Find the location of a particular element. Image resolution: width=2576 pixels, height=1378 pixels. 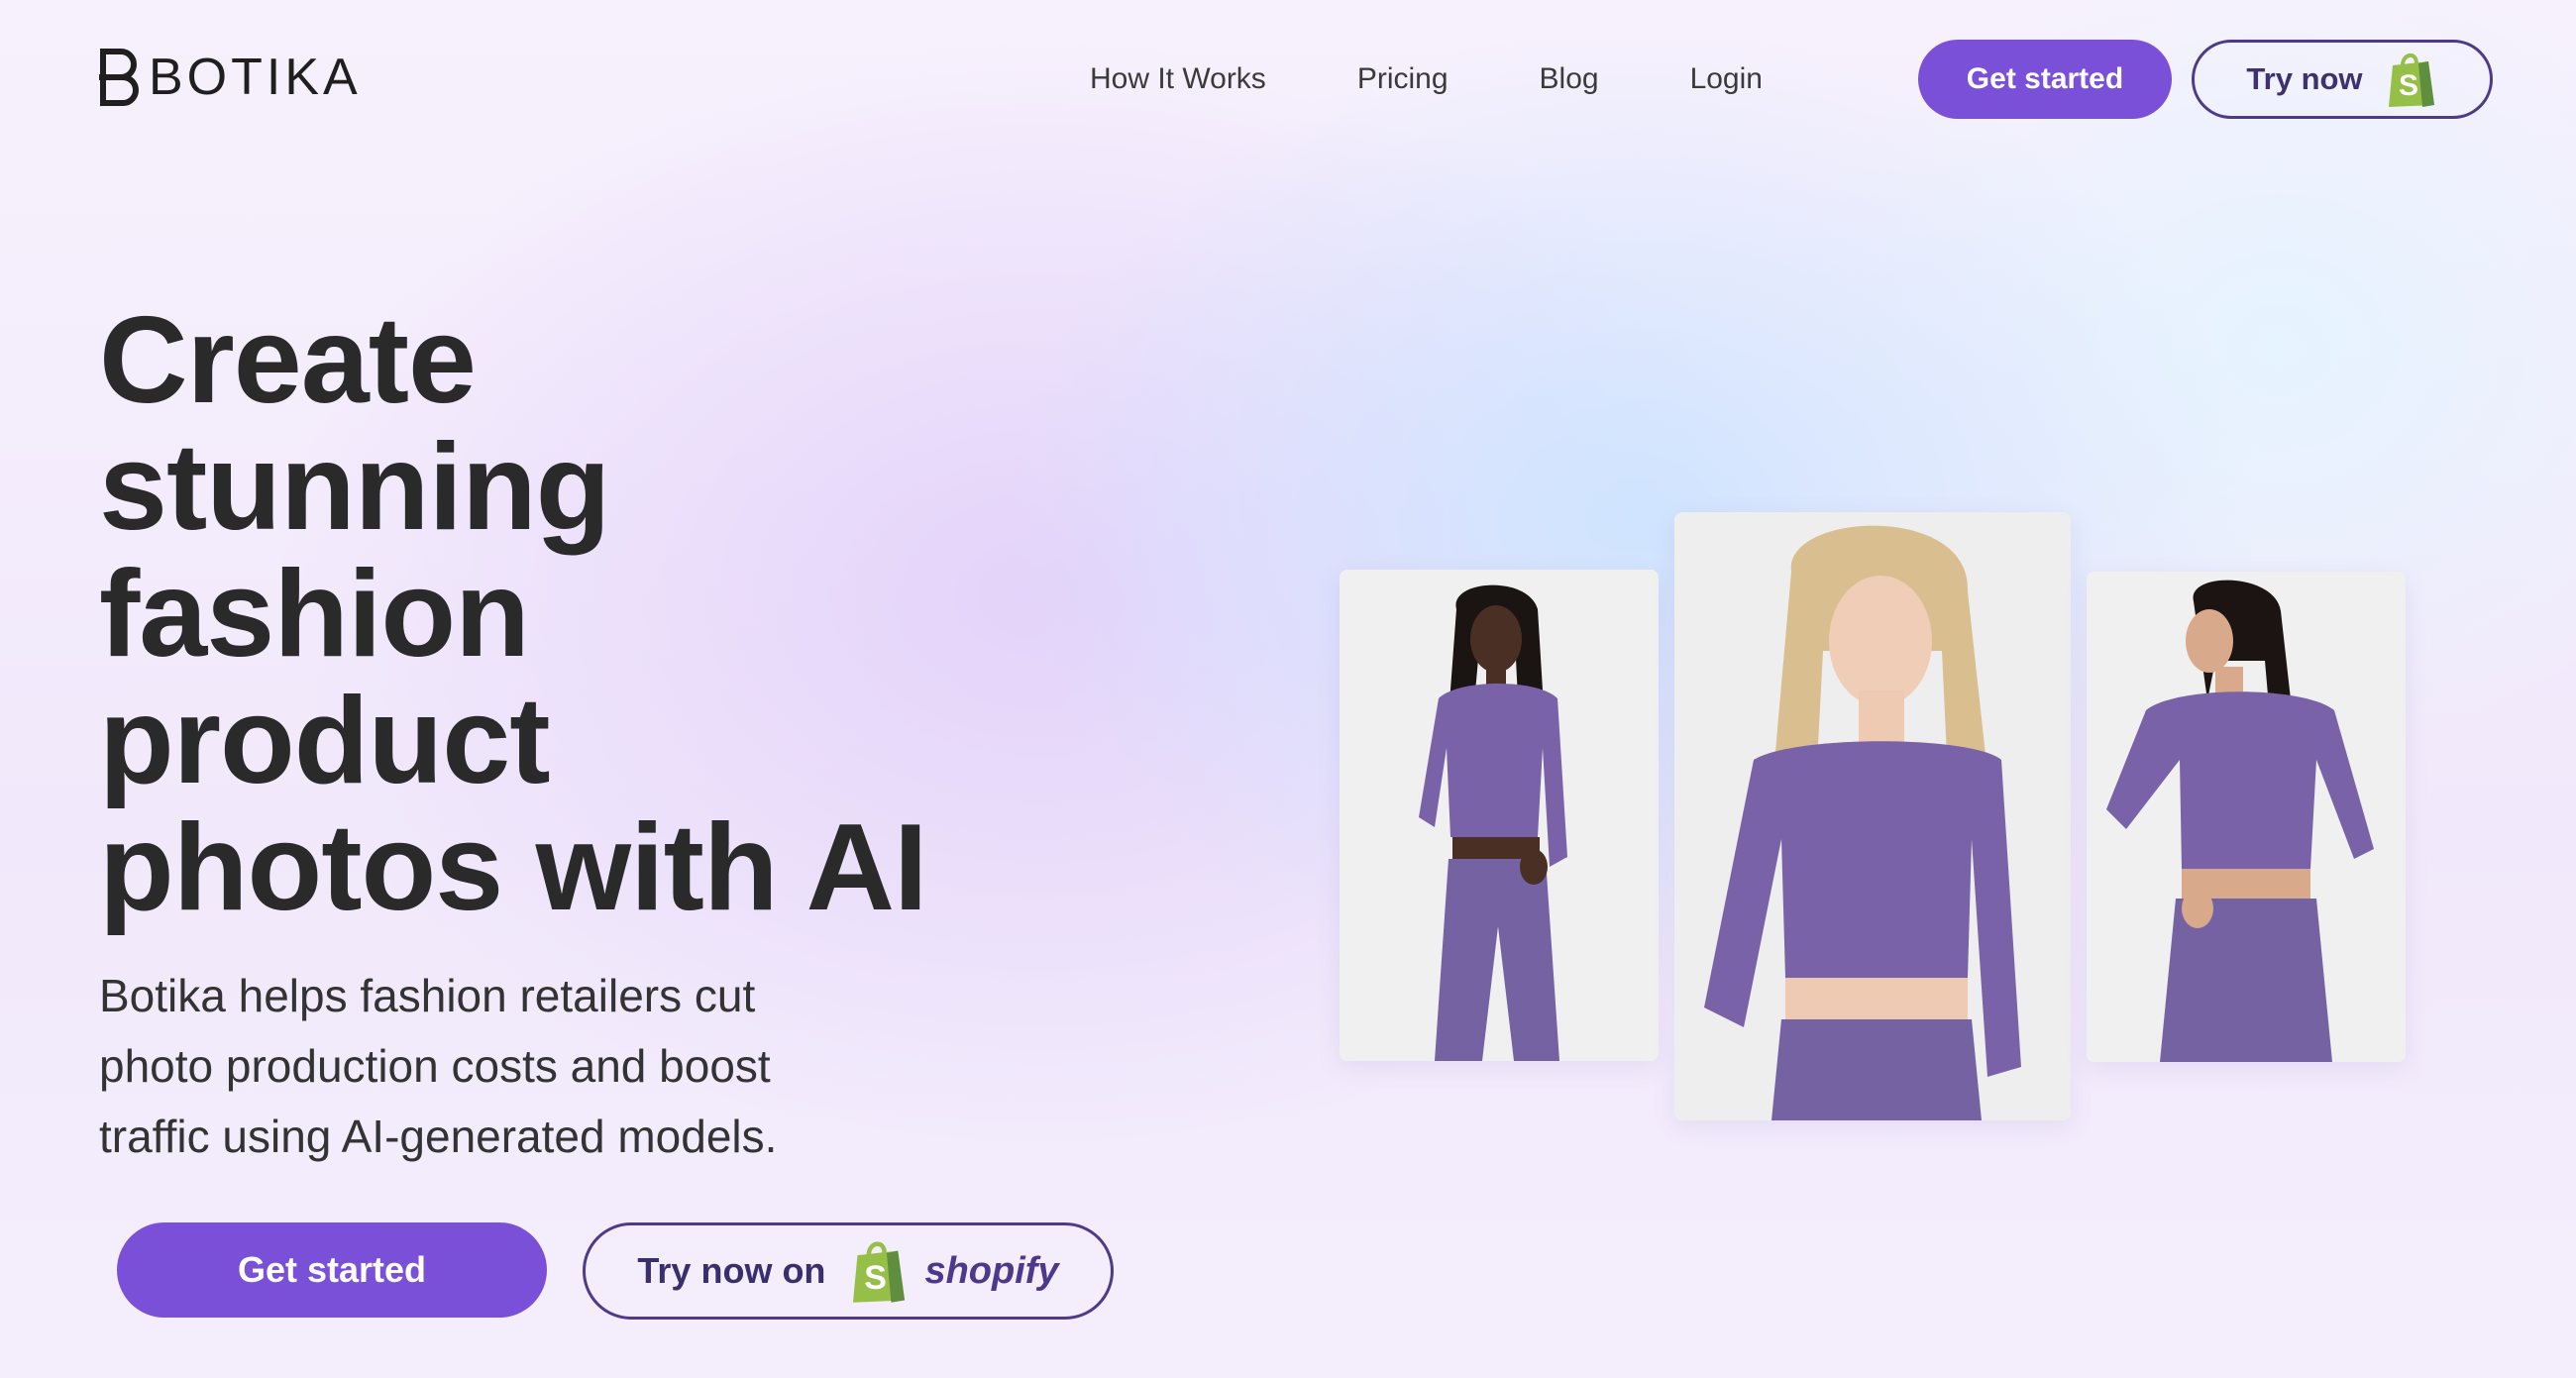

nav-how-it-works: How It Works is located at coordinates (1178, 79).